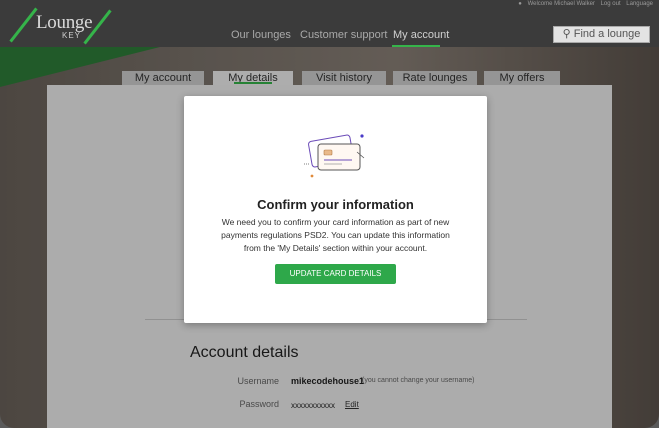 The width and height of the screenshot is (659, 428). I want to click on logo-slash-left, so click(23, 25).